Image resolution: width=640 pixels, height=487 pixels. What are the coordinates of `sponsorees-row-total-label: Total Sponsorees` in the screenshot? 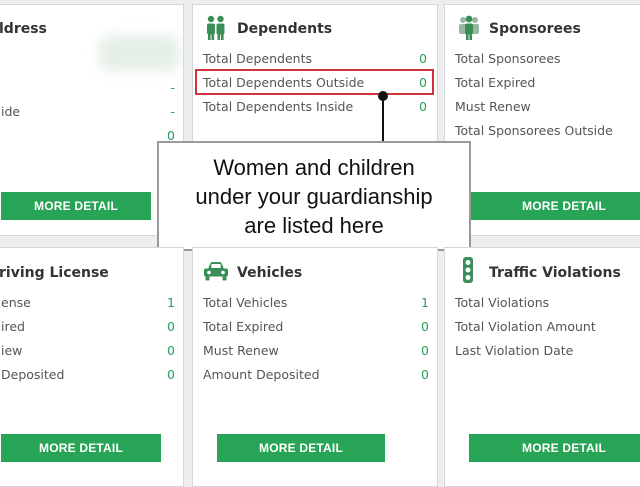 It's located at (508, 58).